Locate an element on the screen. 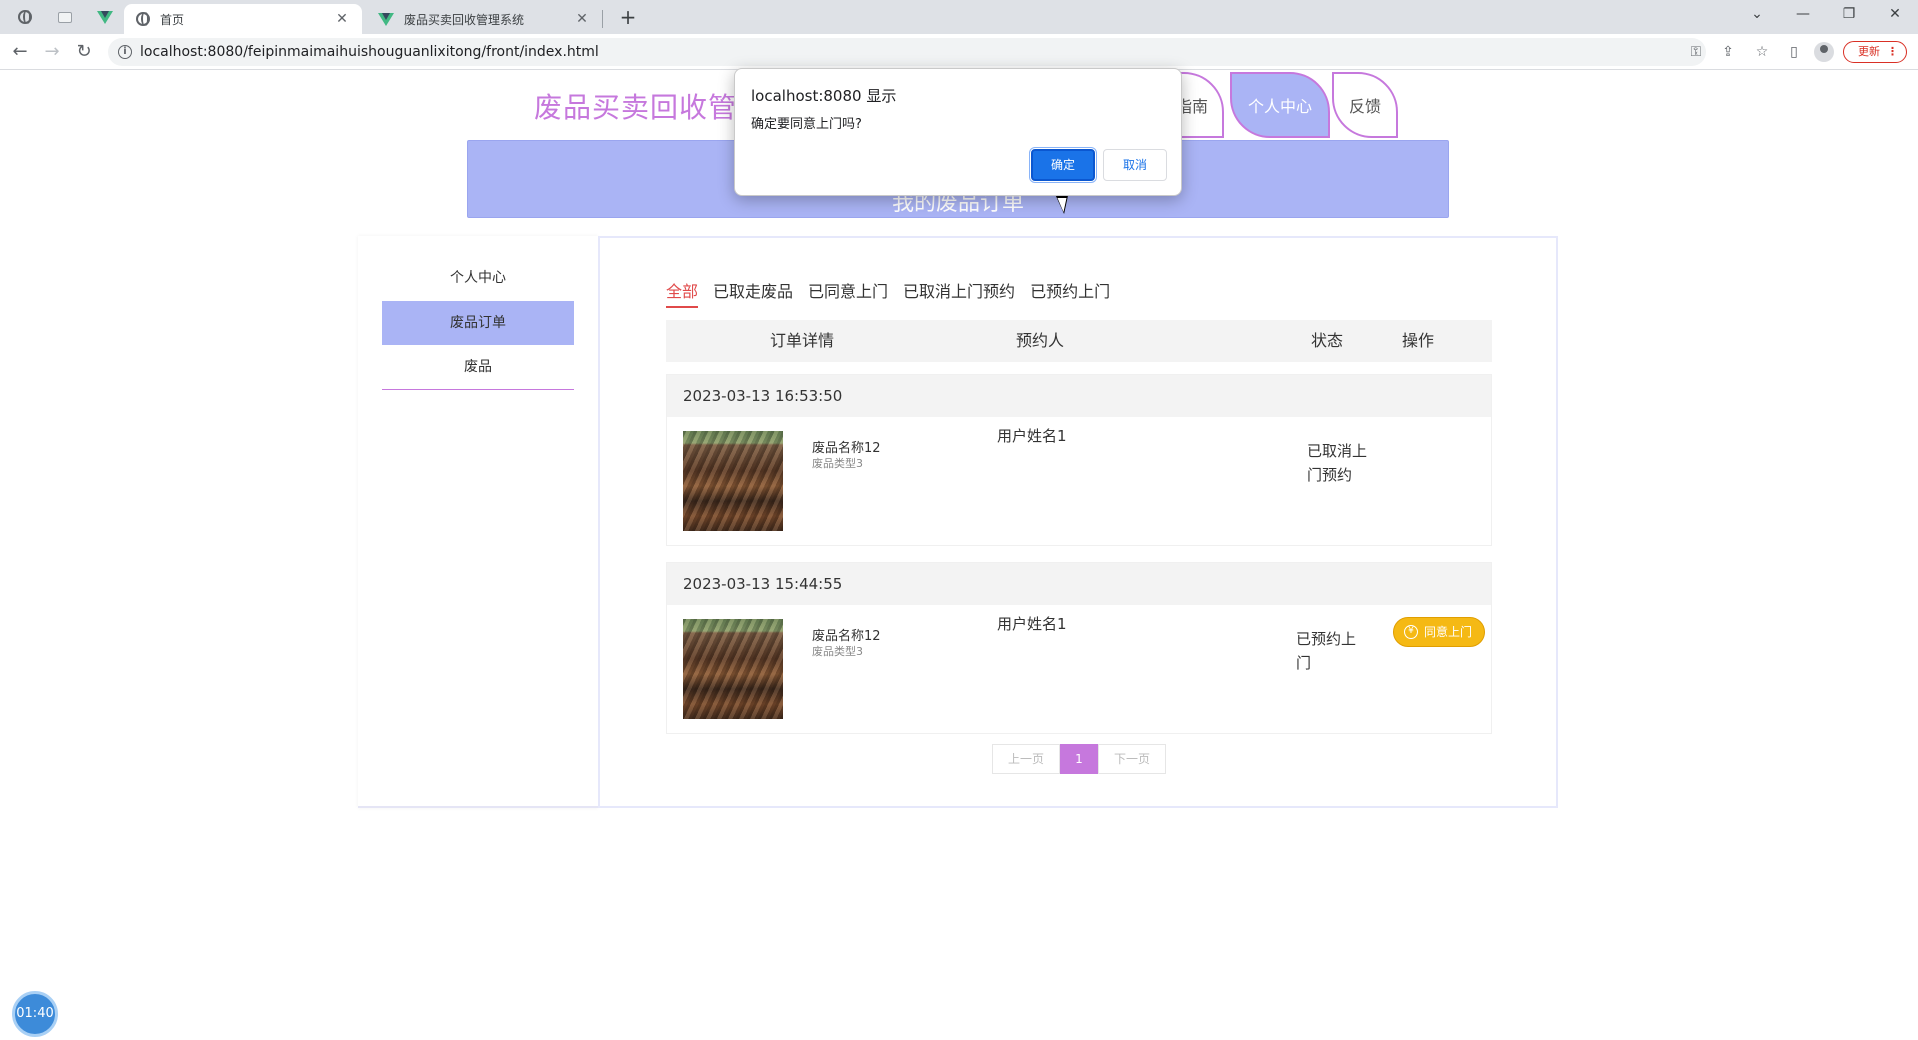 The width and height of the screenshot is (1918, 1040). current-page: 1 is located at coordinates (1079, 759).